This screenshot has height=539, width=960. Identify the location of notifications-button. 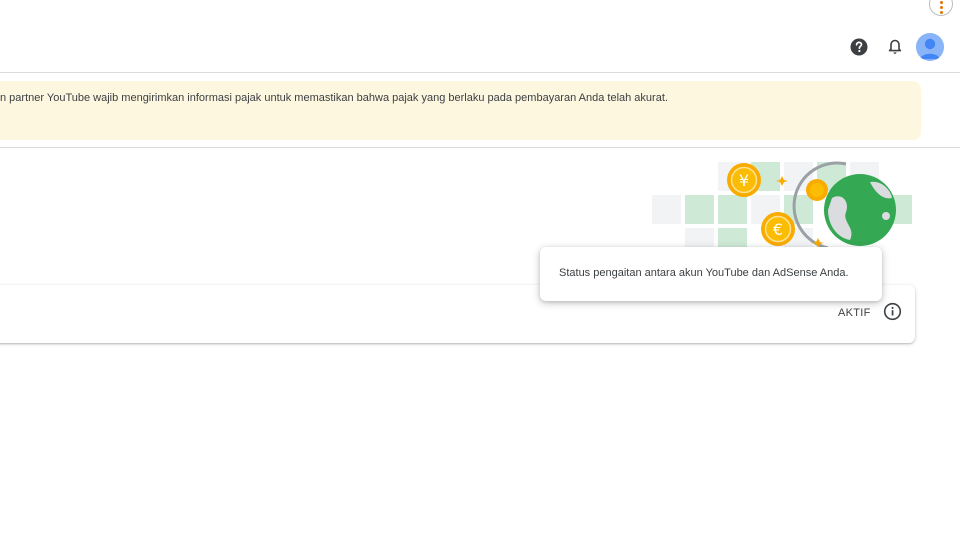
(895, 47).